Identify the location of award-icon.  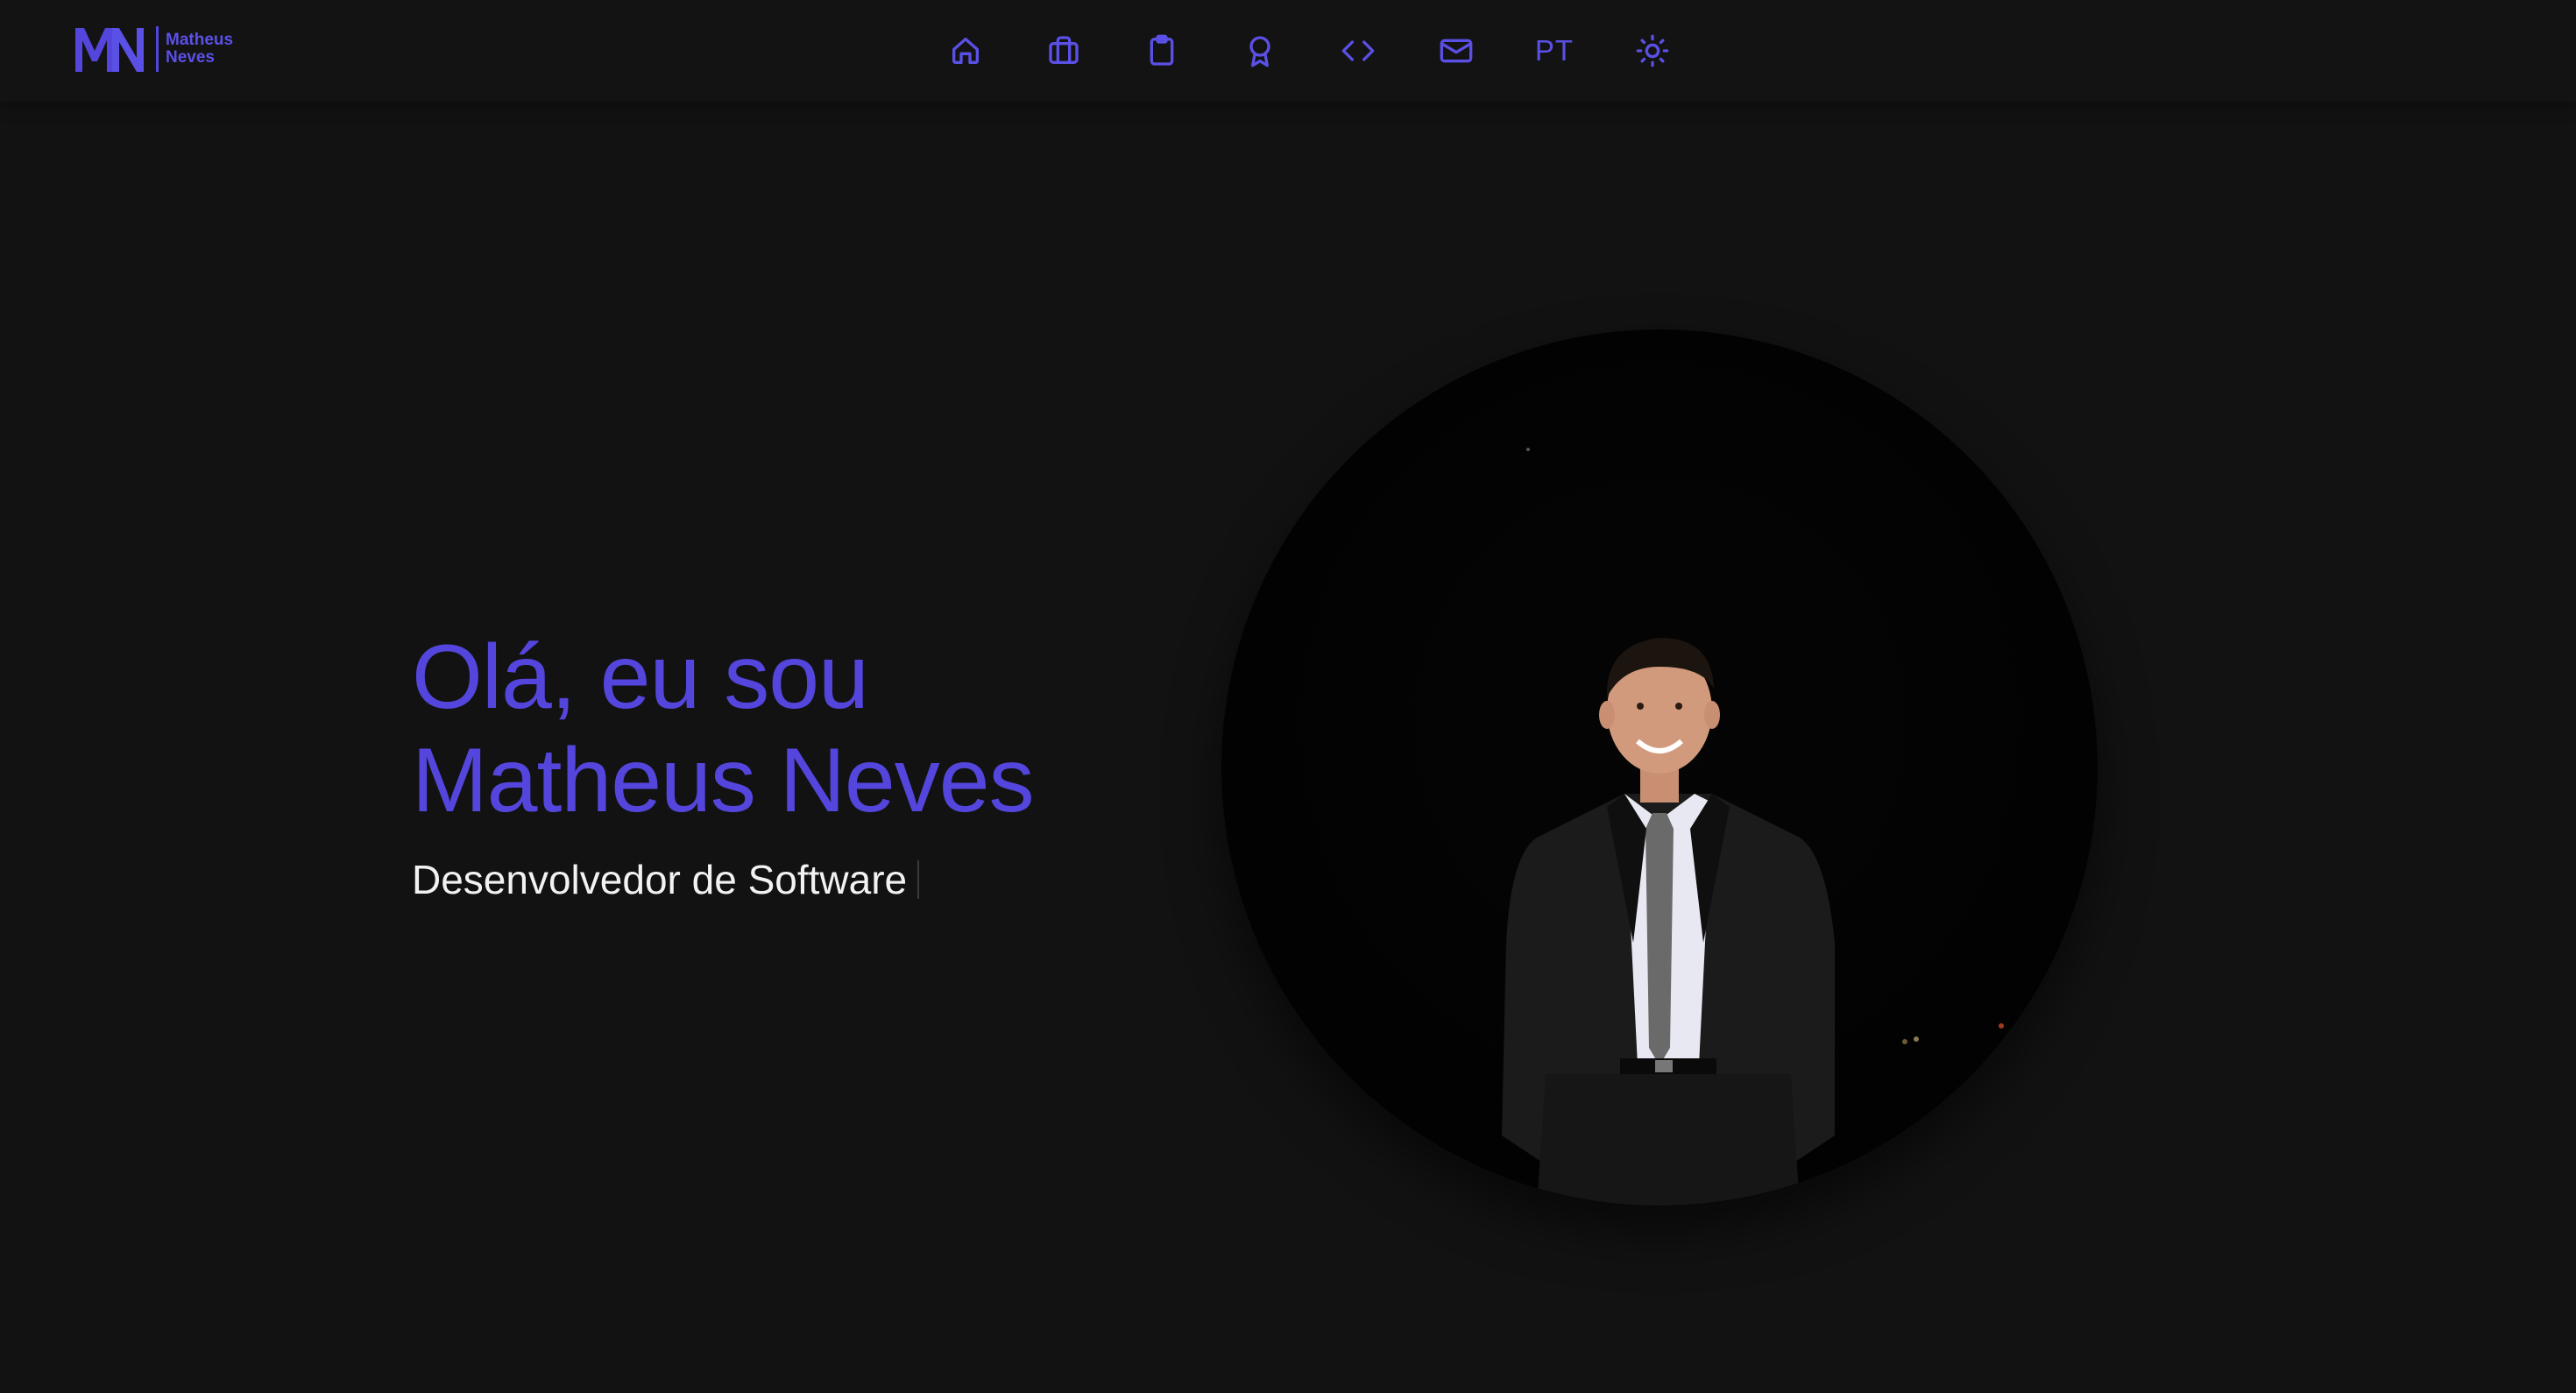
(1259, 52).